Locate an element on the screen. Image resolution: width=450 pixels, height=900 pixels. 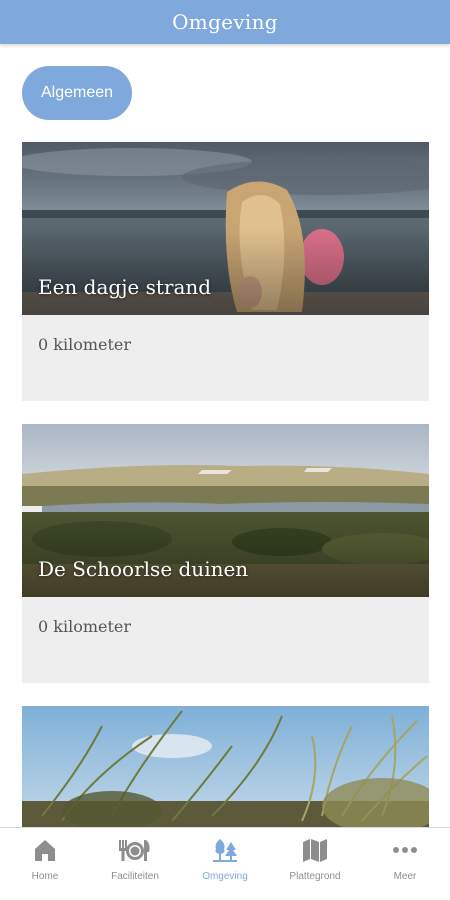
tab-omgeving: Omgeving is located at coordinates (225, 864).